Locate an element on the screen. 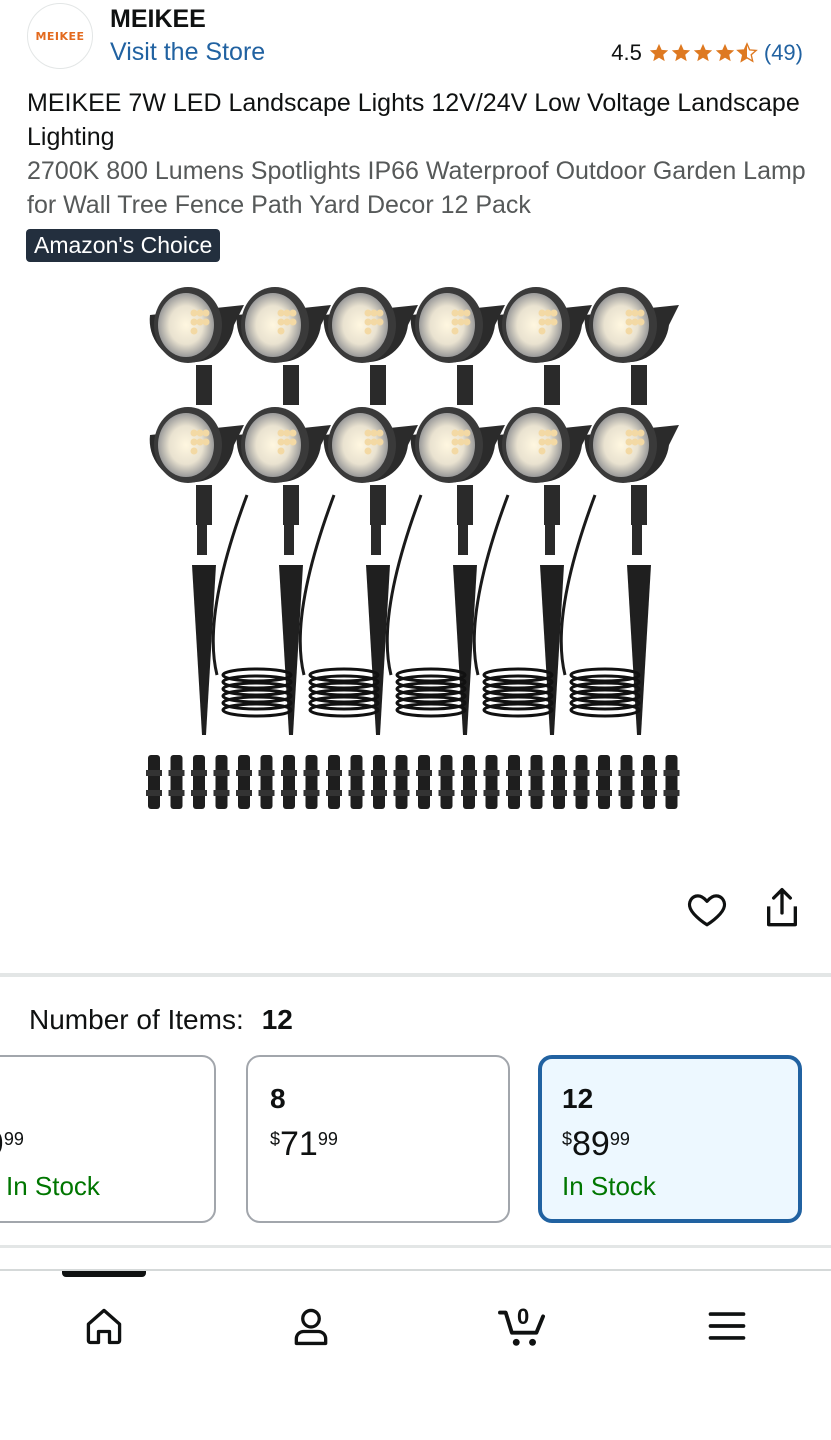 This screenshot has width=831, height=1440. nav-account is located at coordinates (311, 1326).